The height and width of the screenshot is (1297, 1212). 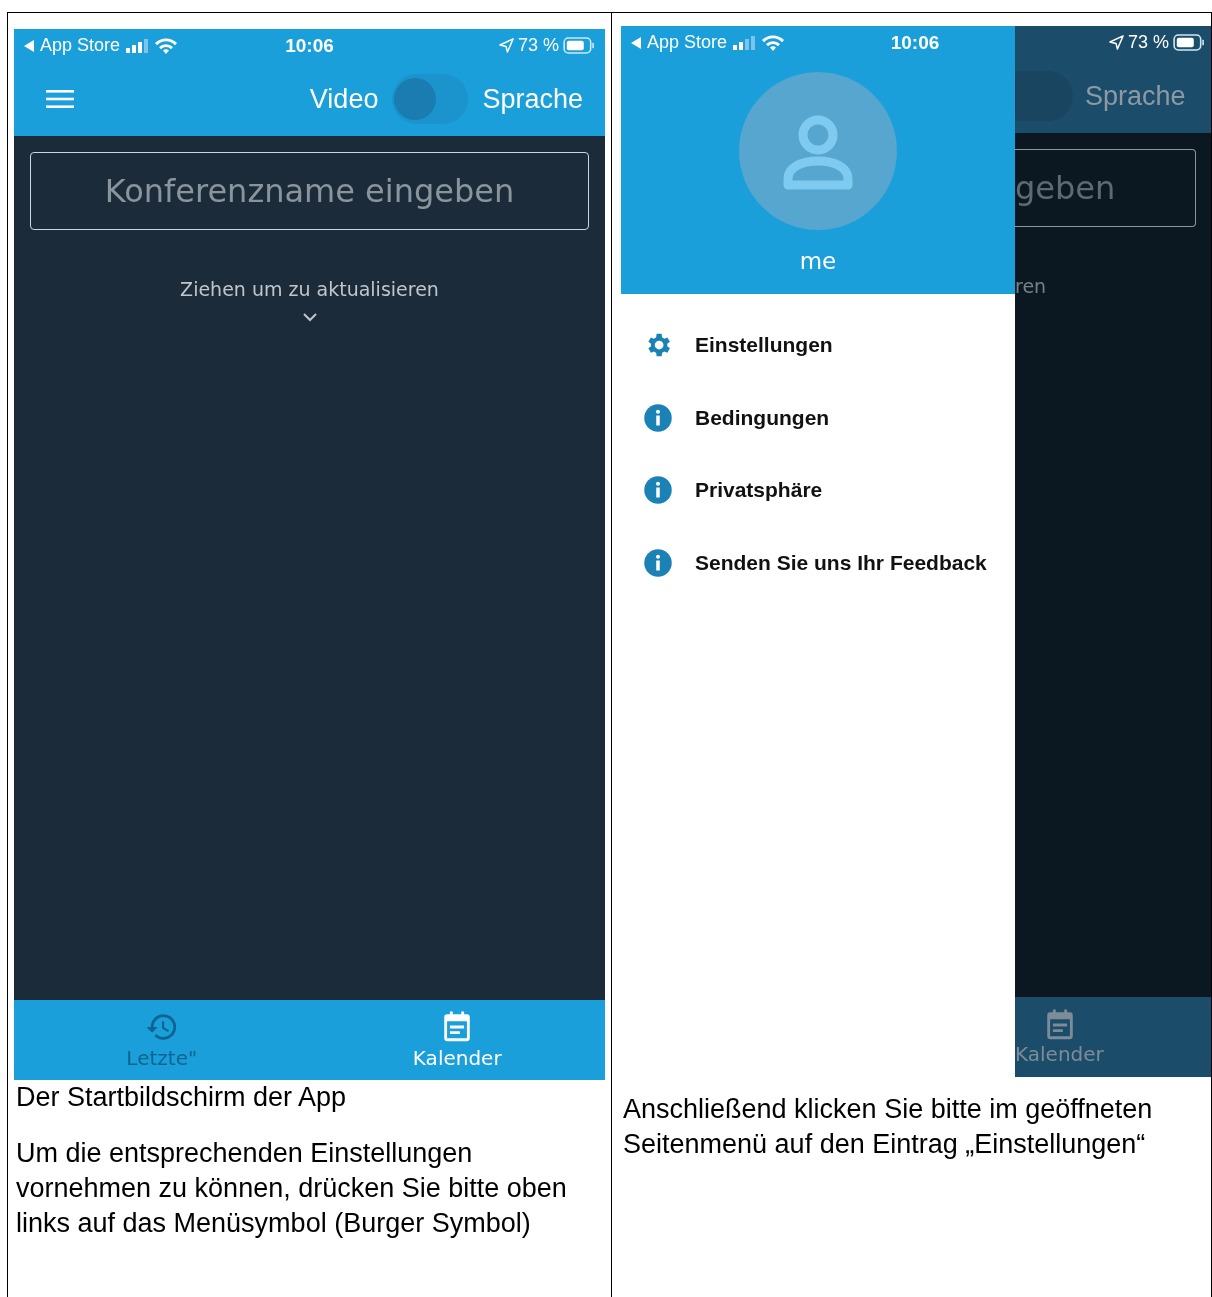 I want to click on menu-item: Bedingungen, so click(x=818, y=417).